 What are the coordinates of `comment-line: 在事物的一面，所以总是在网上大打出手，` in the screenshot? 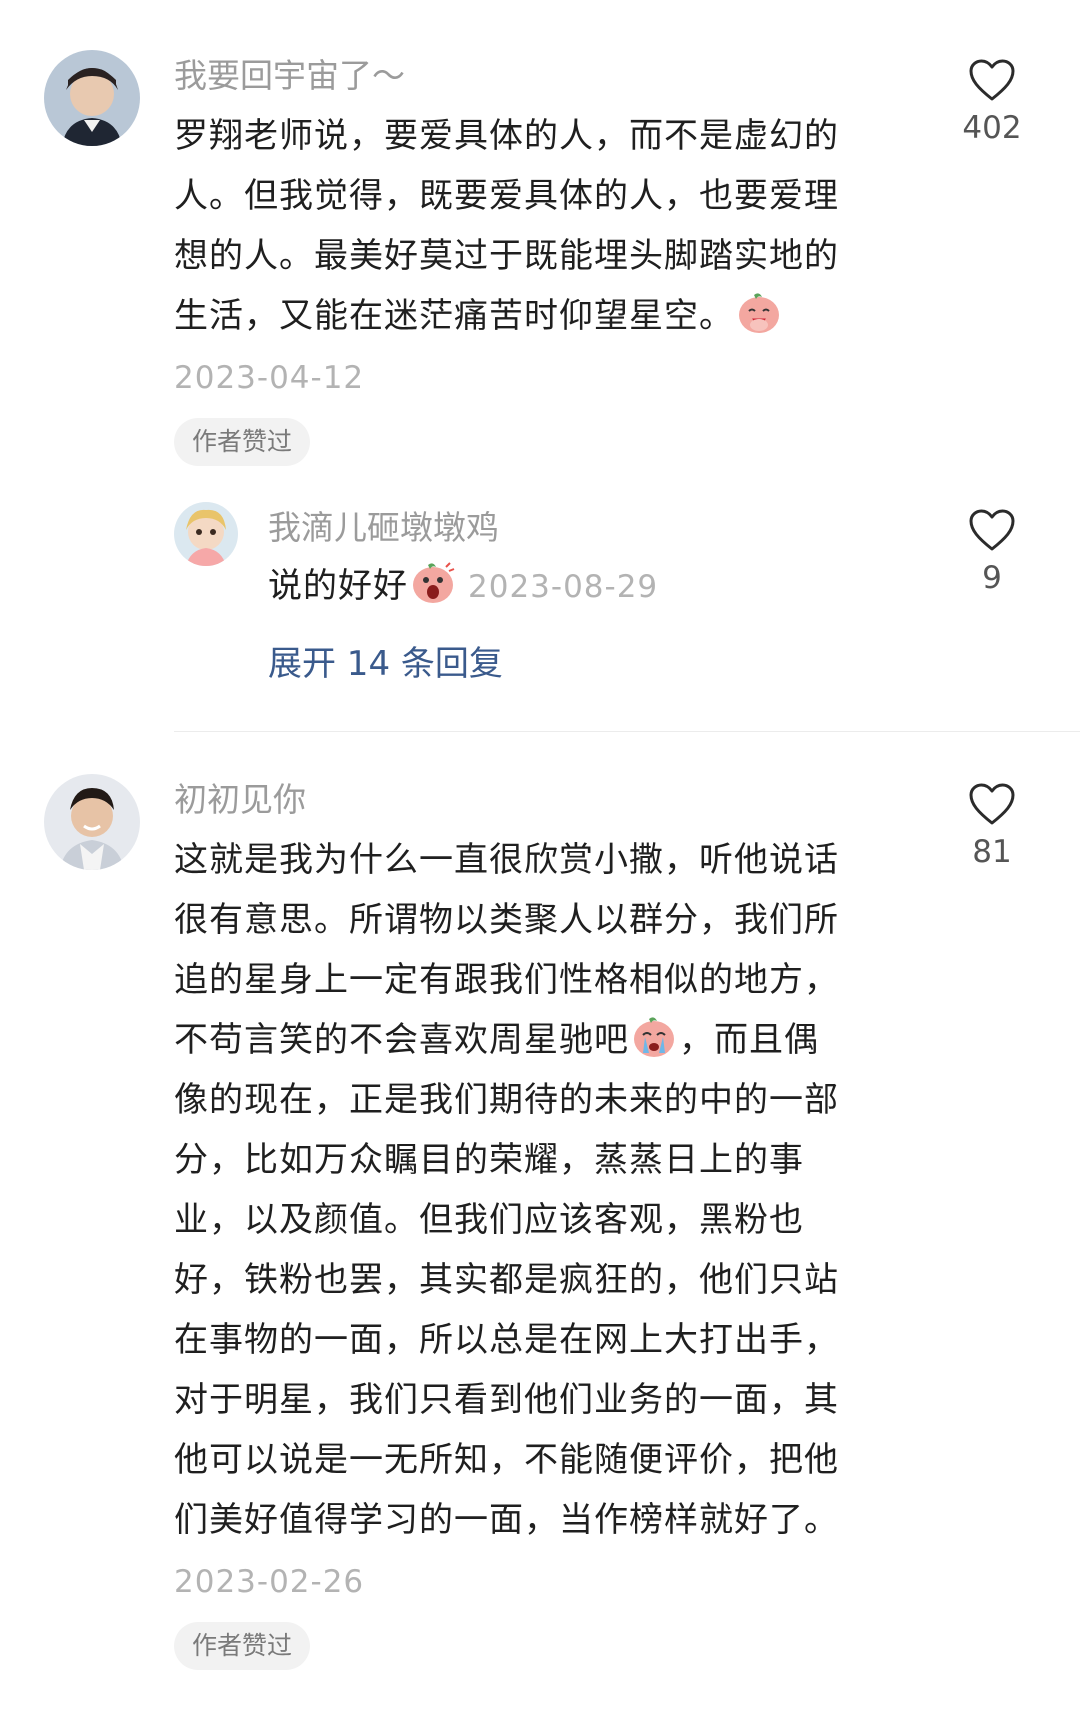 It's located at (506, 1340).